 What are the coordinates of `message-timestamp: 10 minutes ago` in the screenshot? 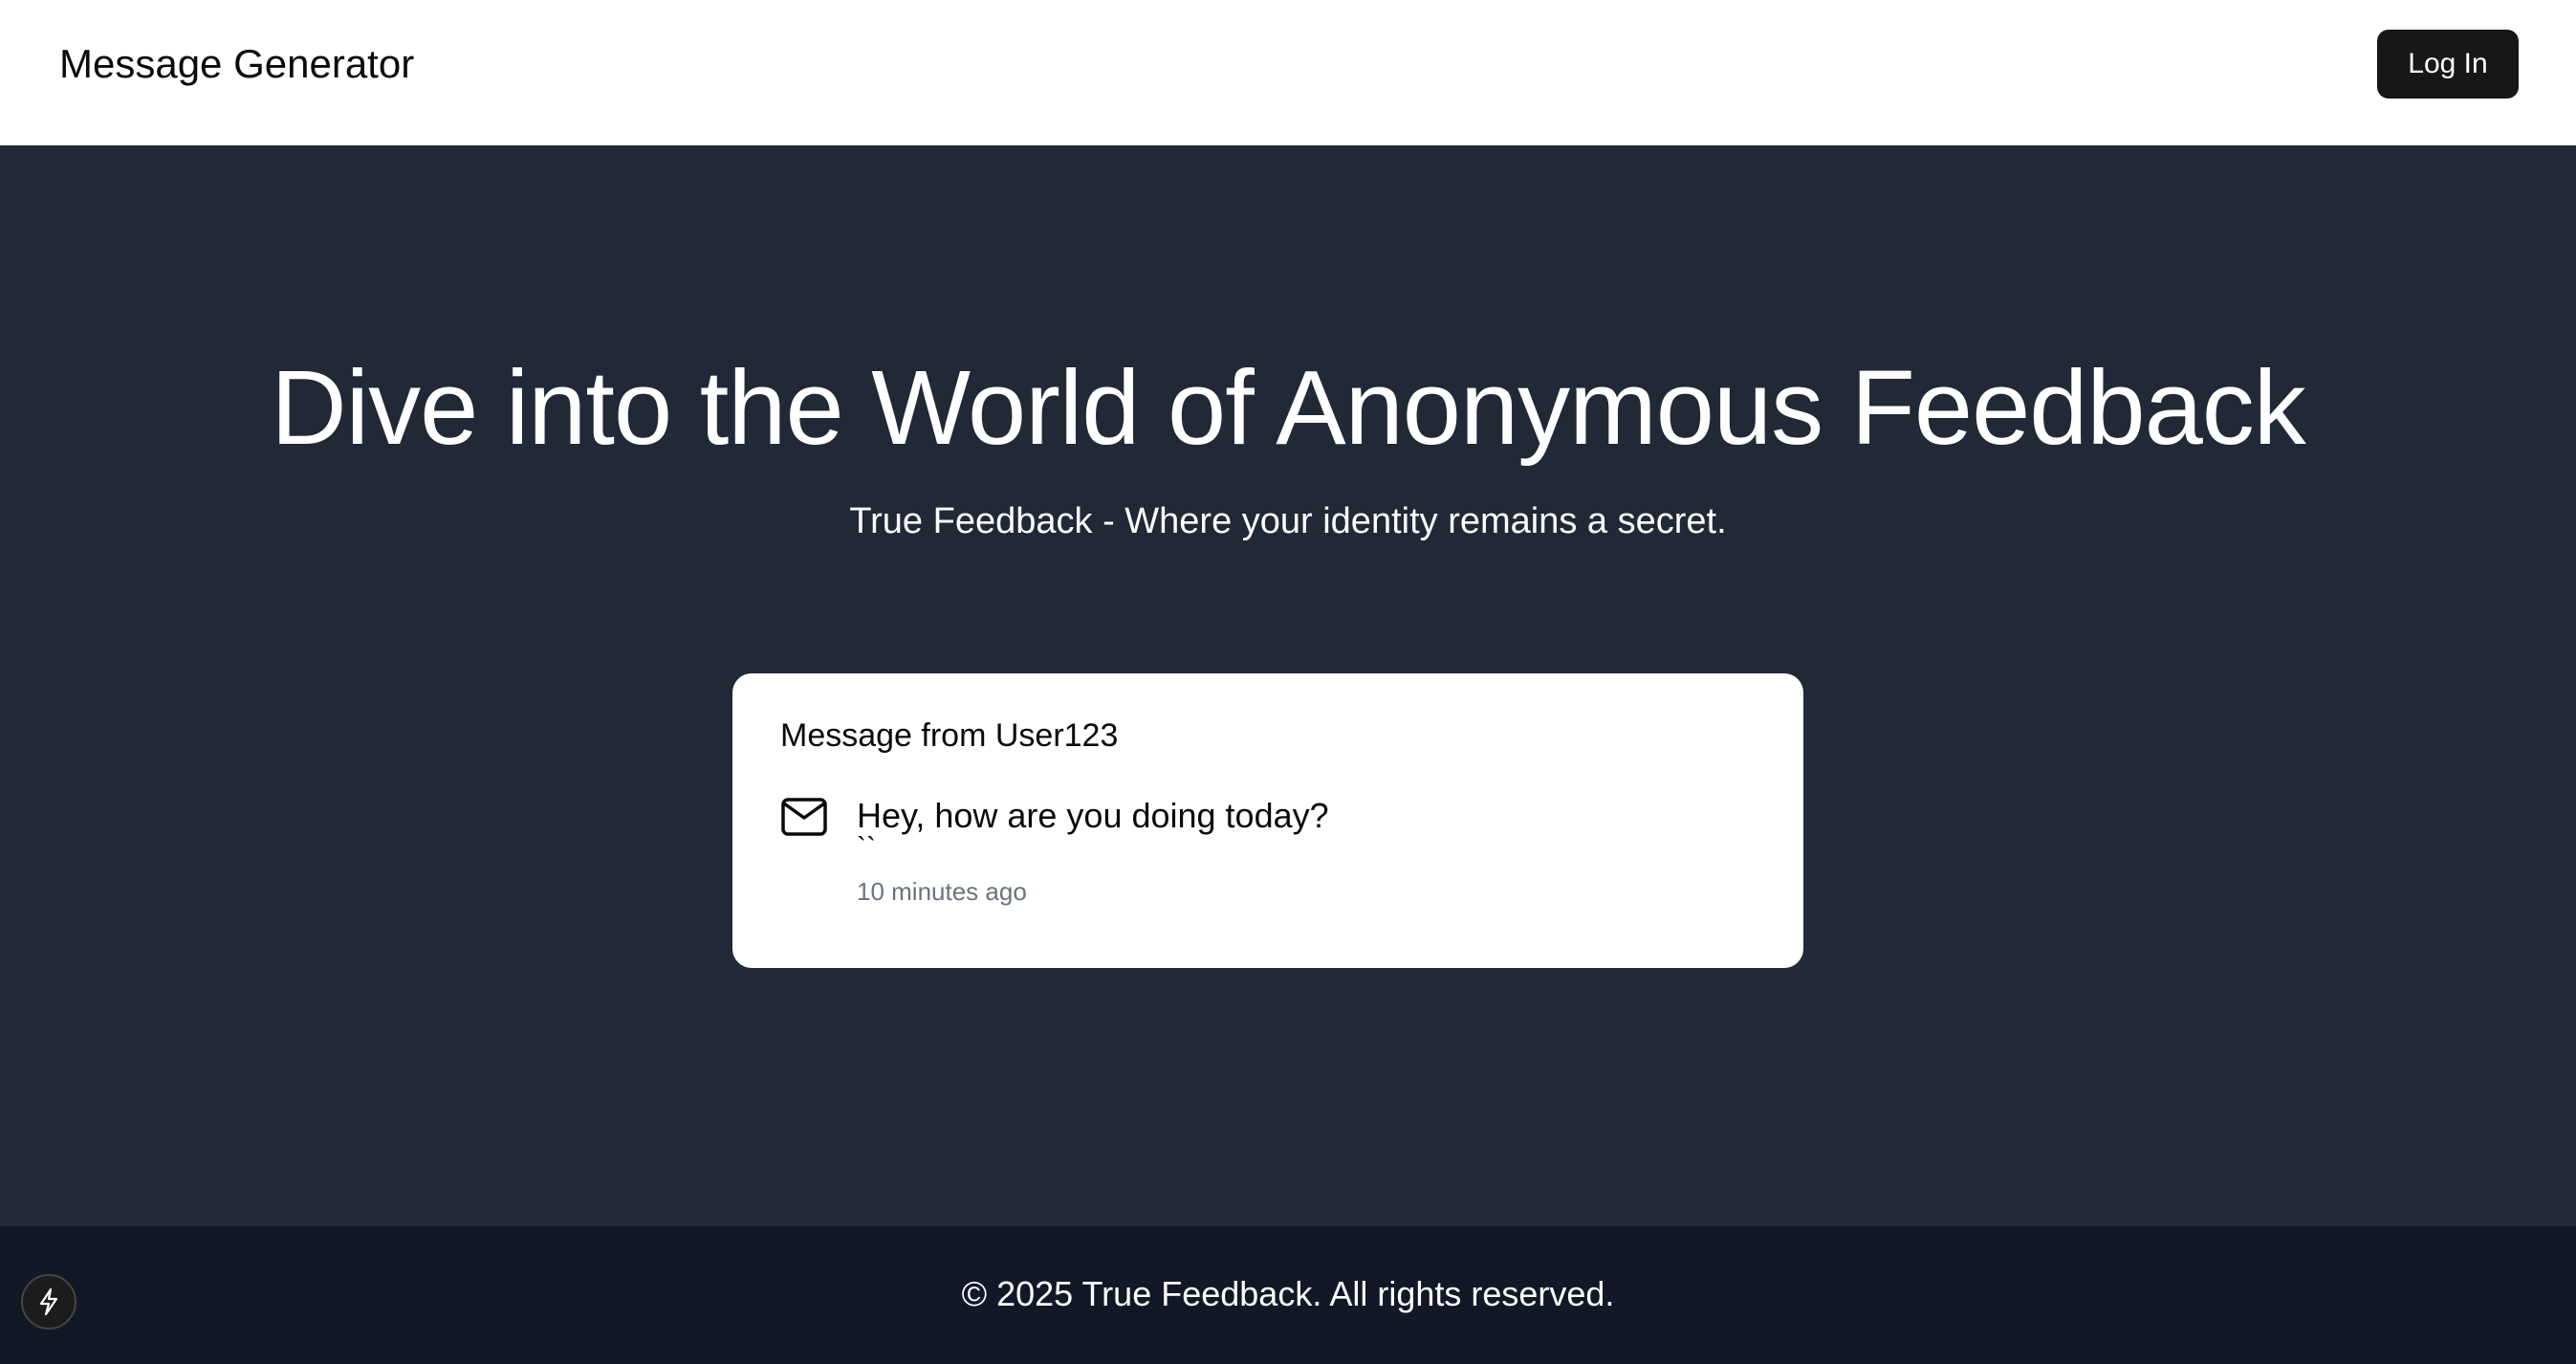 It's located at (942, 891).